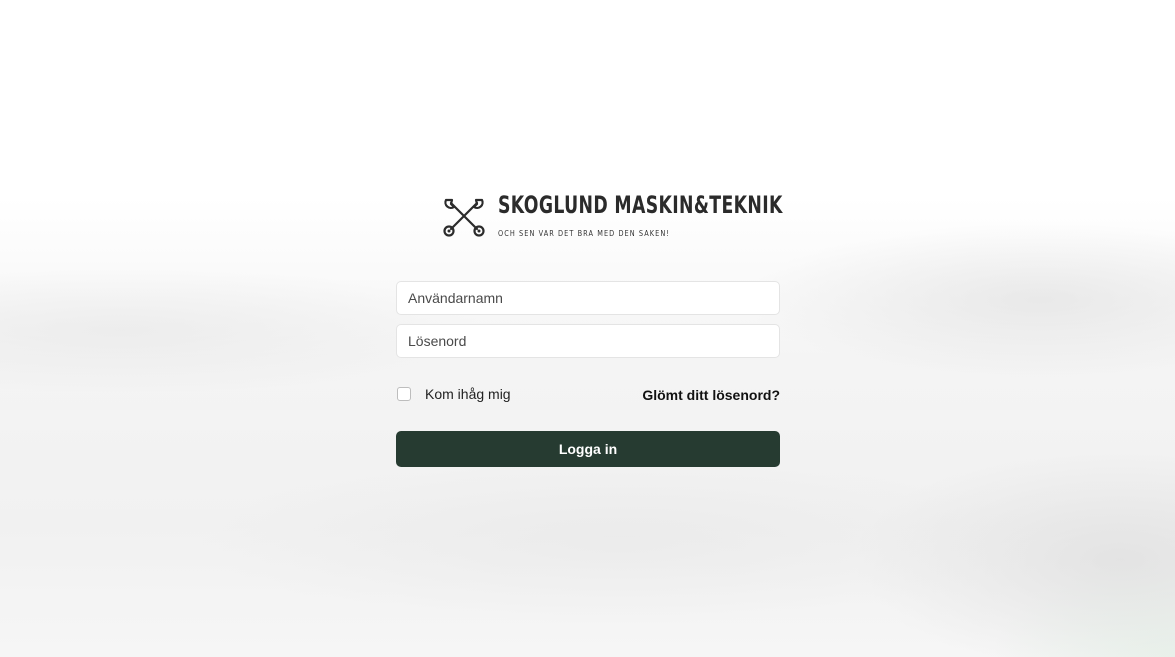 The image size is (1175, 657). I want to click on forgot-password-link: Glömt ditt lösenord?, so click(711, 395).